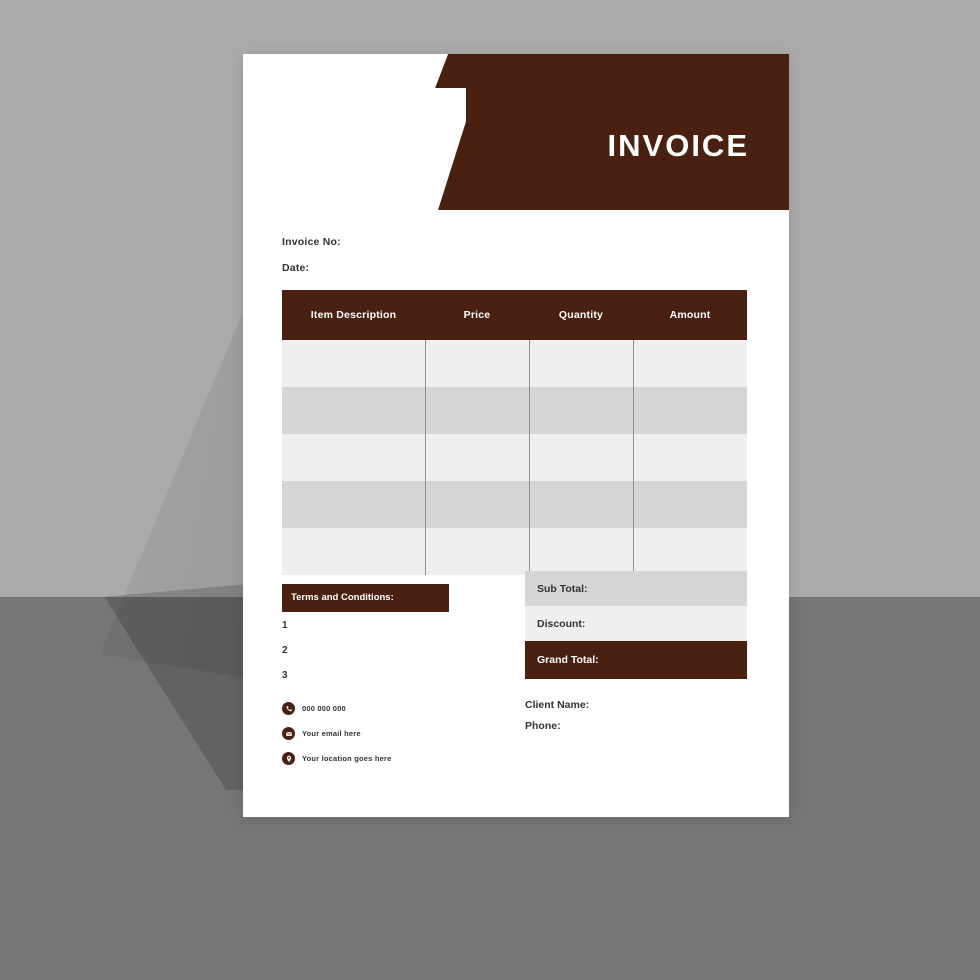 This screenshot has height=980, width=980. I want to click on totals-section: Sub Total: Discount: Grand Total:, so click(636, 625).